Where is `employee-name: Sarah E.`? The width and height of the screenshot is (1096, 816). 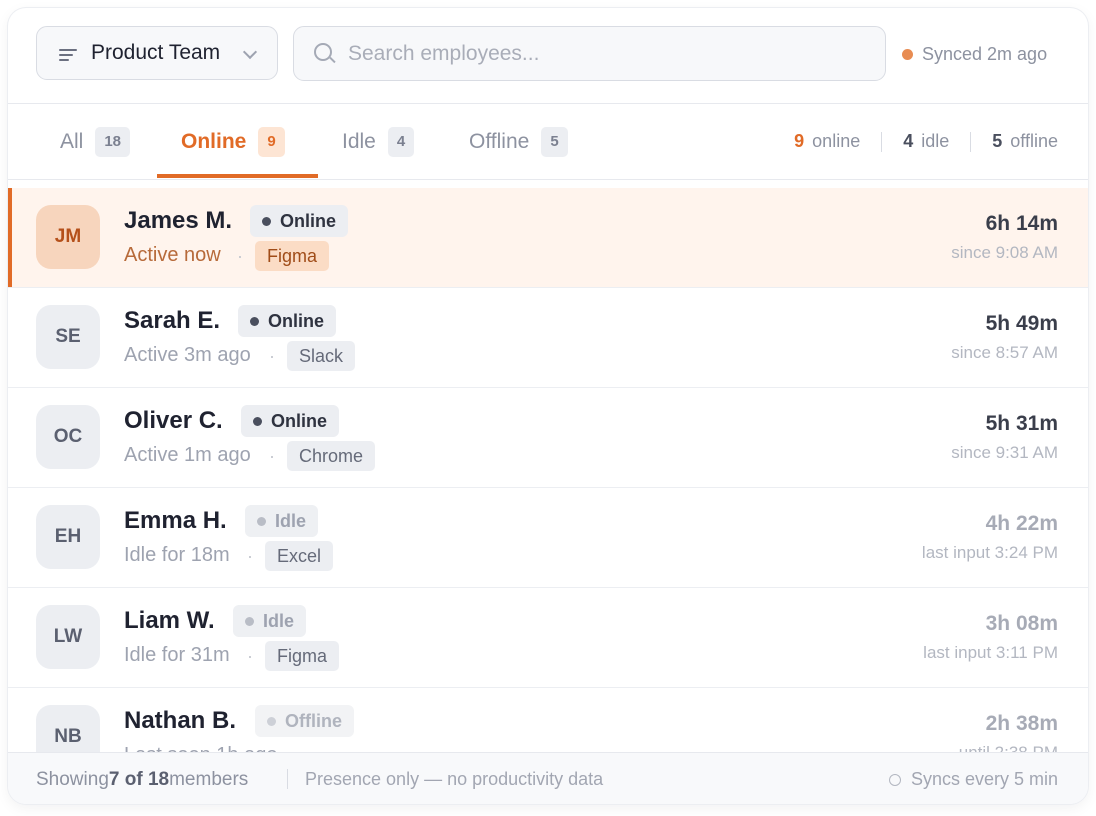
employee-name: Sarah E. is located at coordinates (172, 320).